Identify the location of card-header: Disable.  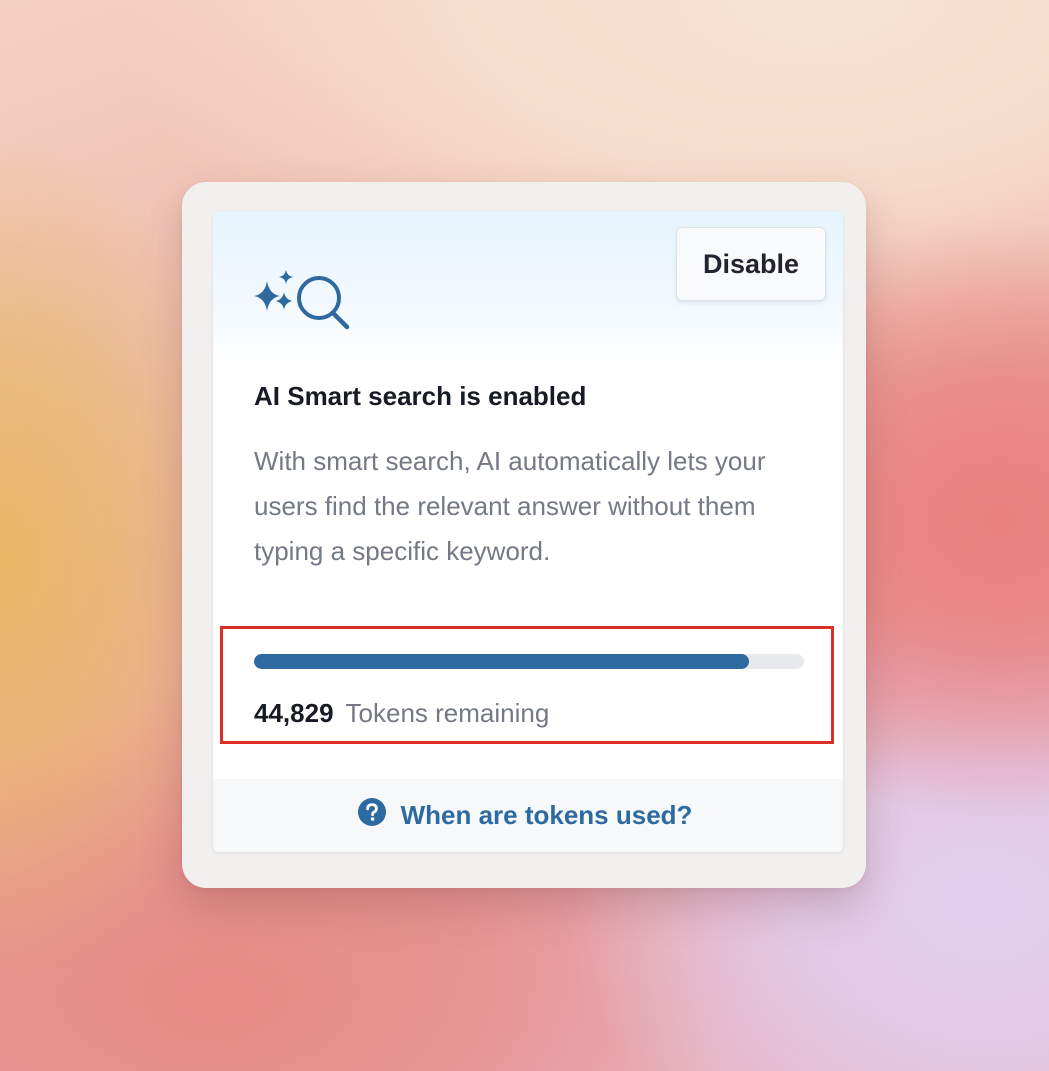
(528, 291).